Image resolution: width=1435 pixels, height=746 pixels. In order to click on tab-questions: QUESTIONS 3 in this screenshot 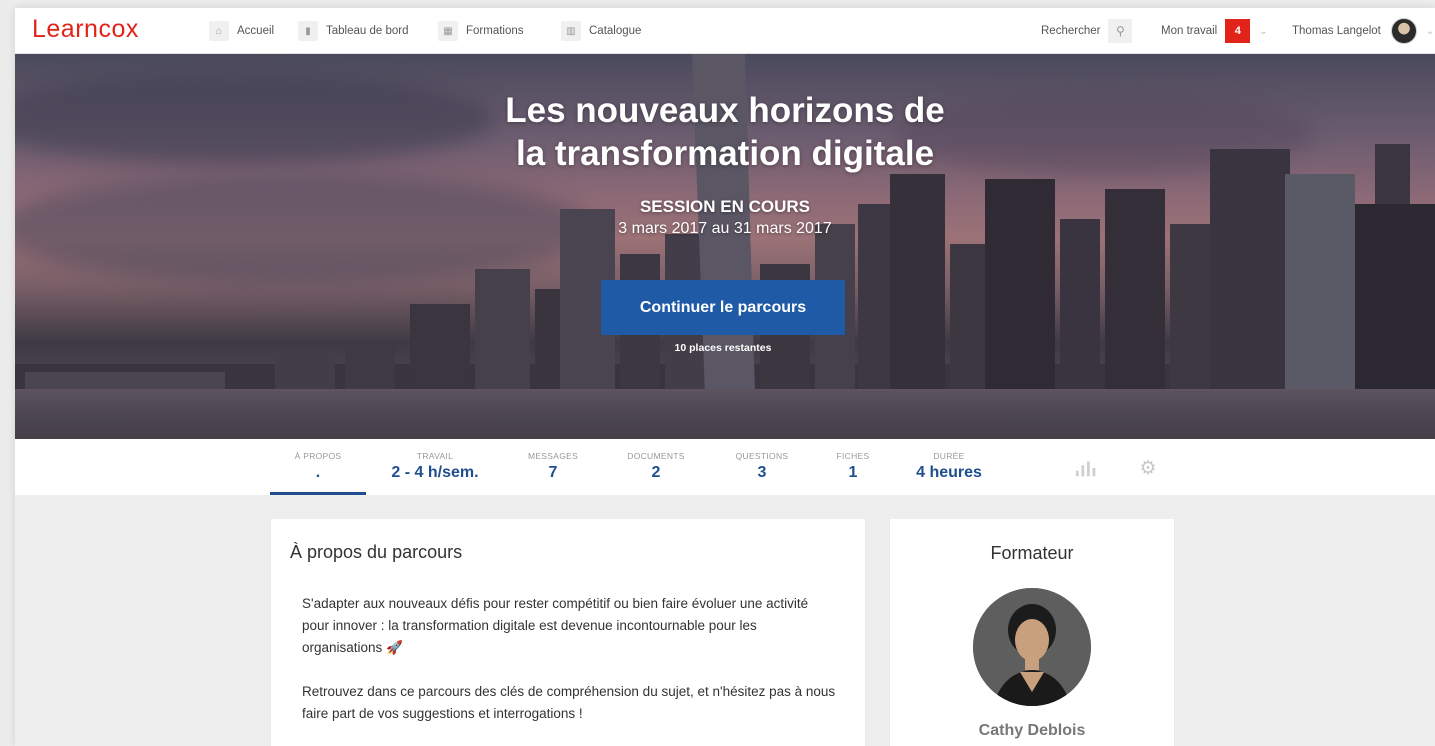, I will do `click(762, 467)`.